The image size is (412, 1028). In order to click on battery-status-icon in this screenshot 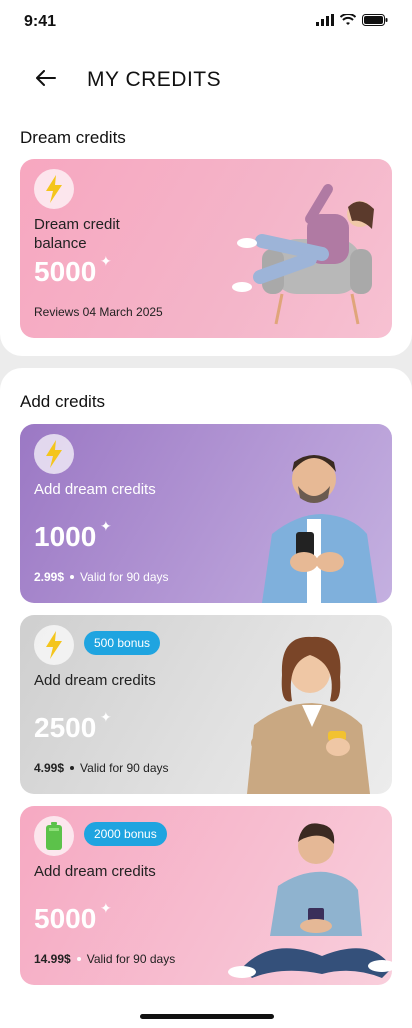, I will do `click(375, 20)`.